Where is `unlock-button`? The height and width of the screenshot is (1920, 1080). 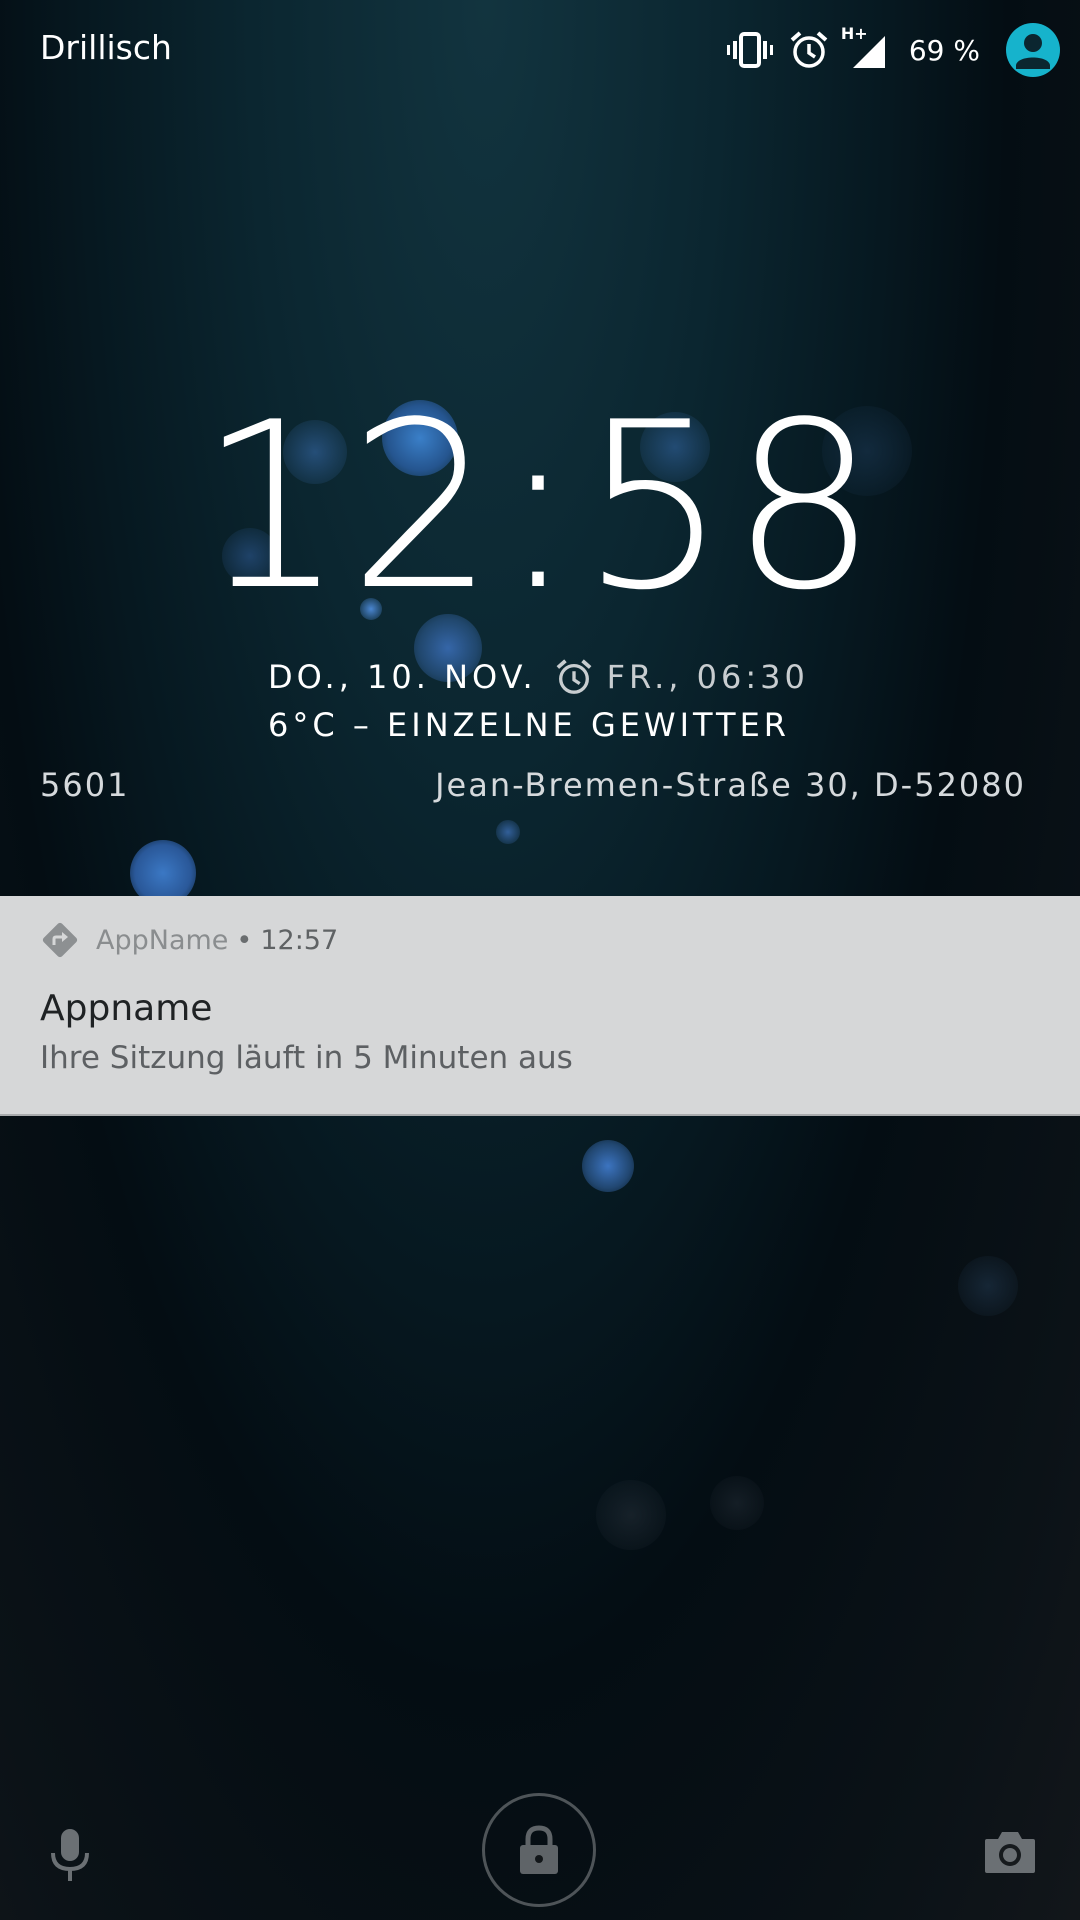
unlock-button is located at coordinates (539, 1850).